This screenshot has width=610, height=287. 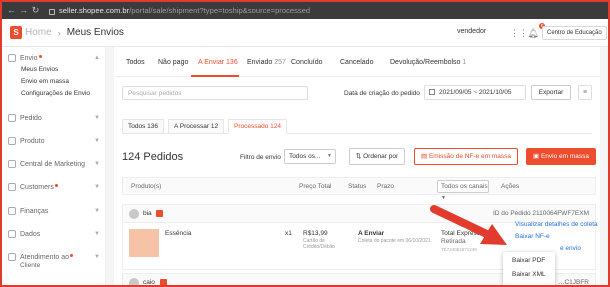 I want to click on tab-todos: Todos, so click(x=135, y=62).